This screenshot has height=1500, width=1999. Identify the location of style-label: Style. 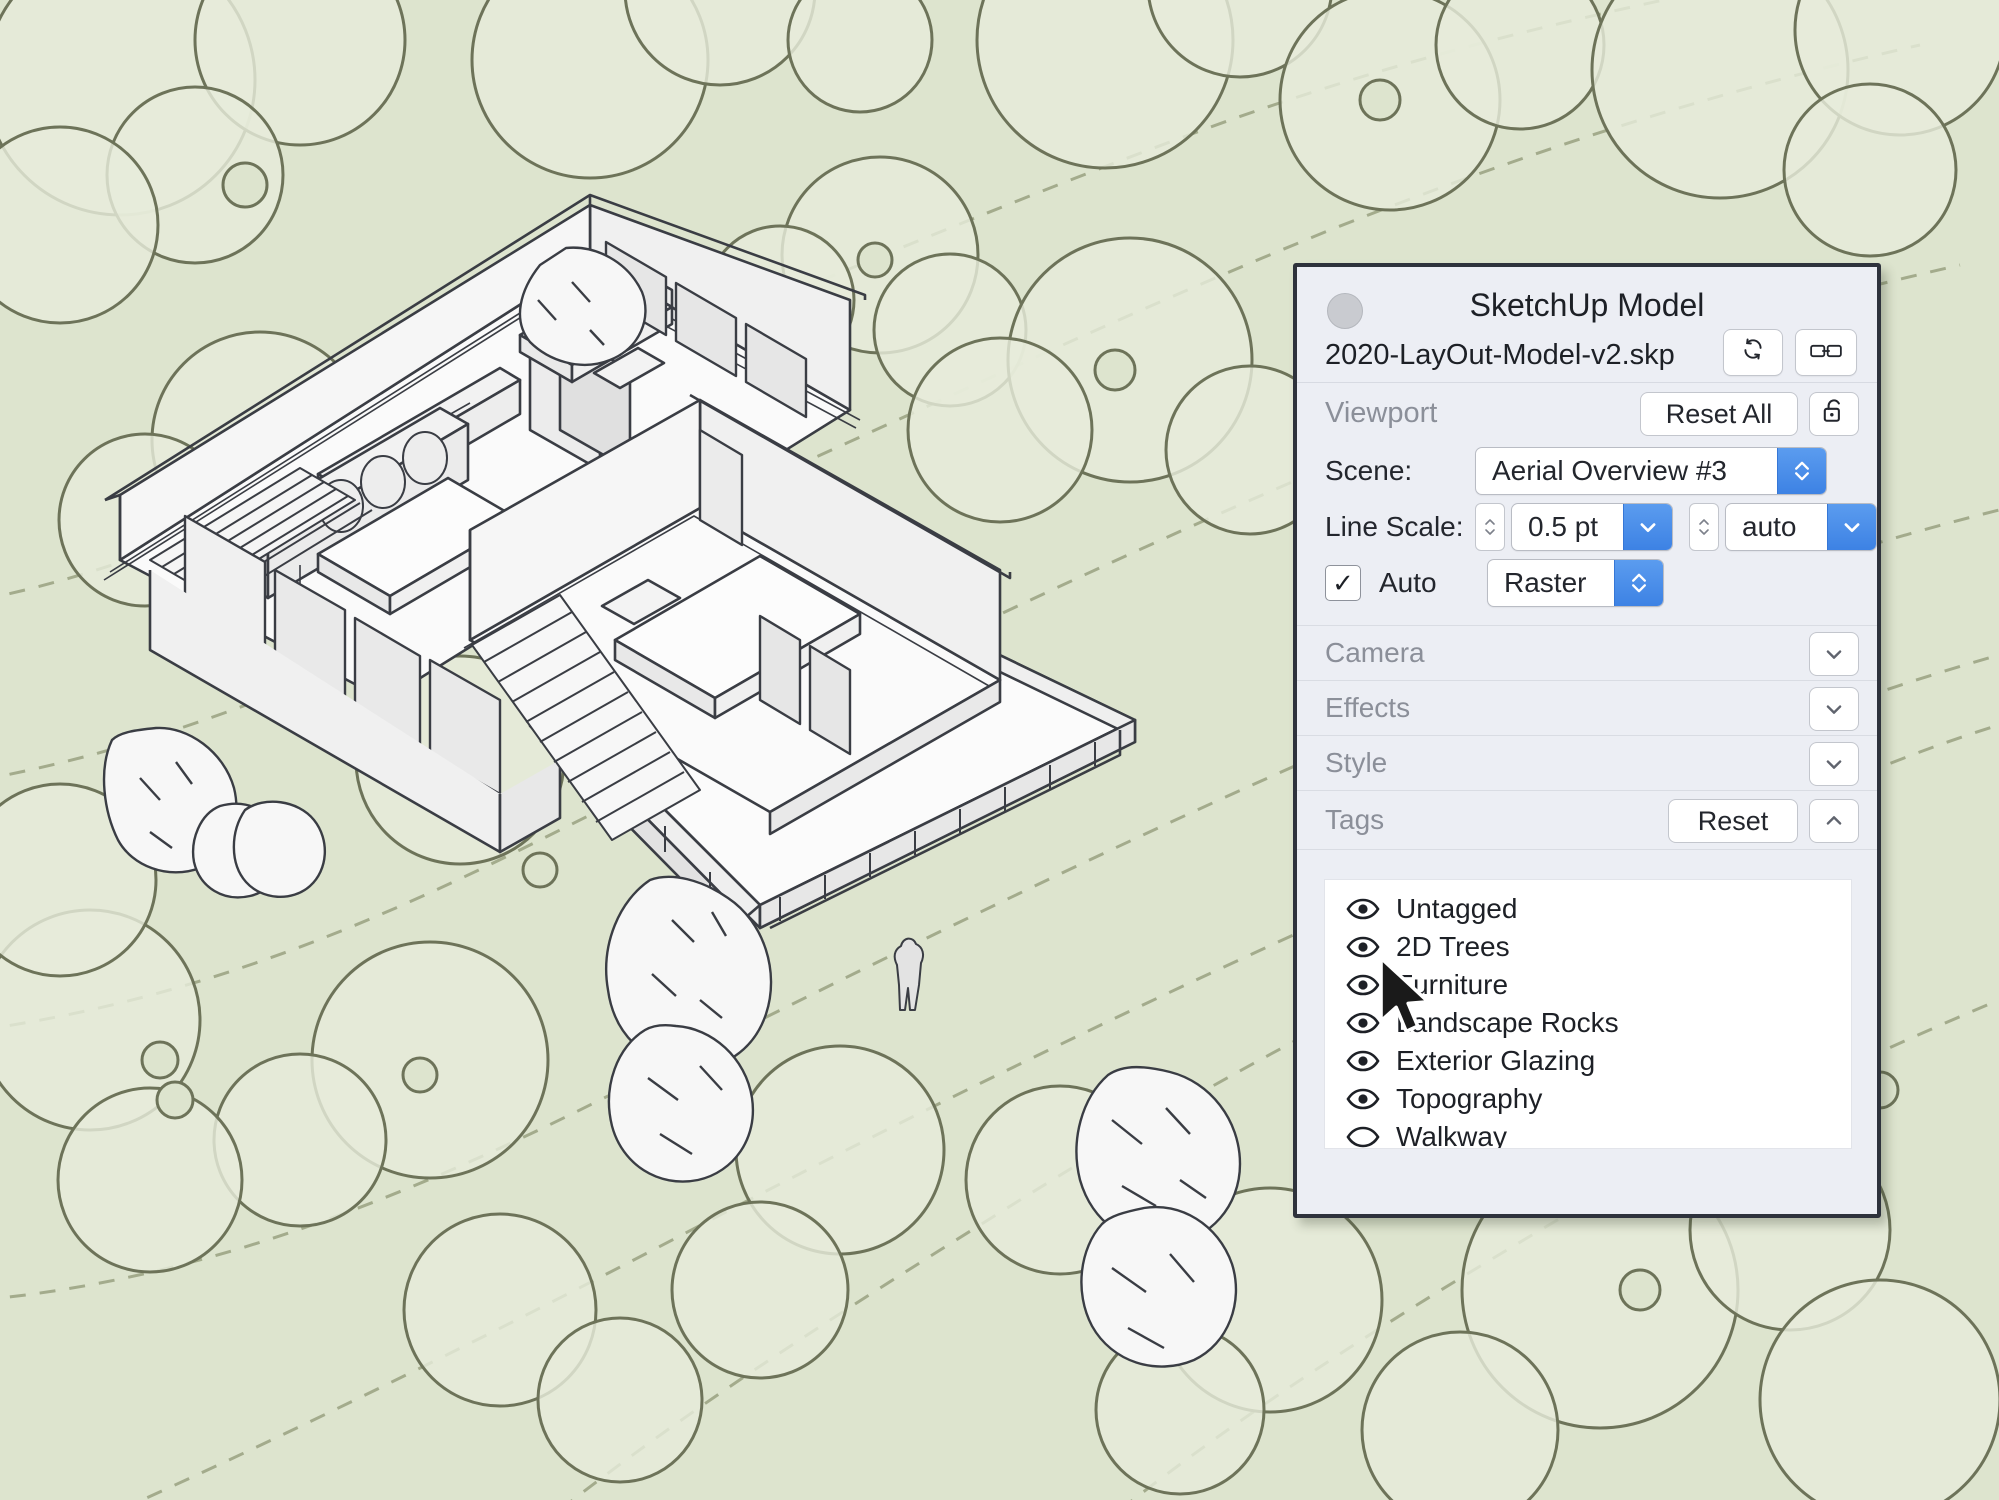
(1356, 762).